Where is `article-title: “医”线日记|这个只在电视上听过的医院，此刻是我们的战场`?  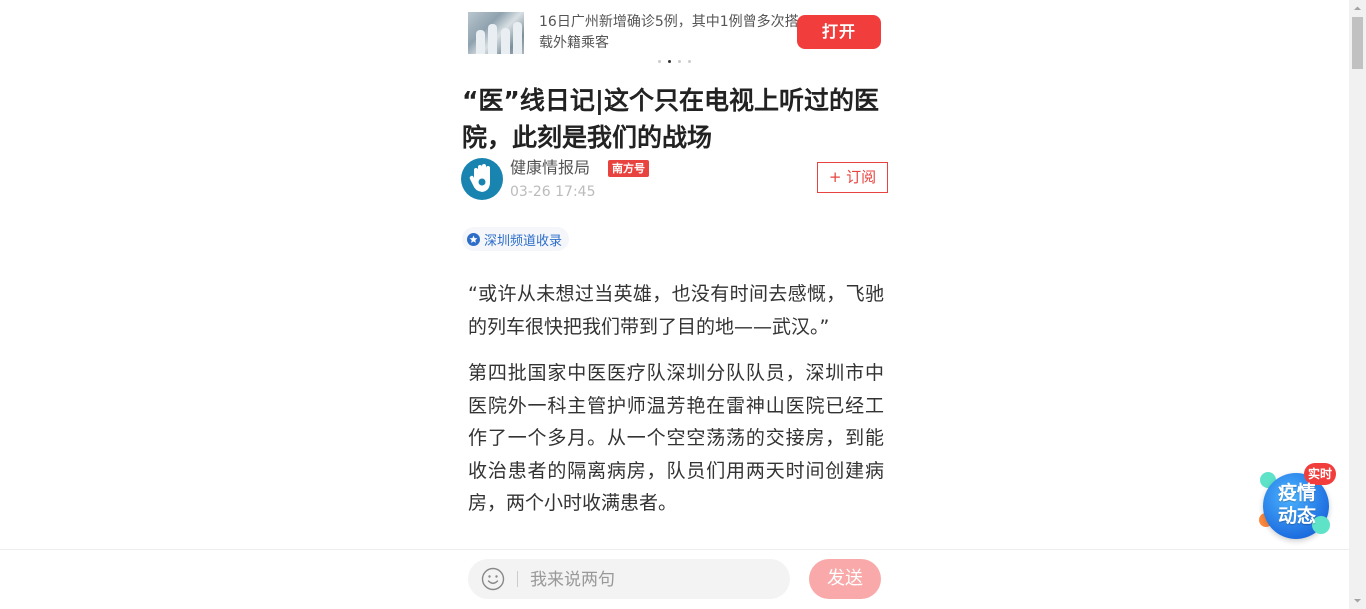 article-title: “医”线日记|这个只在电视上听过的医院，此刻是我们的战场 is located at coordinates (670, 119).